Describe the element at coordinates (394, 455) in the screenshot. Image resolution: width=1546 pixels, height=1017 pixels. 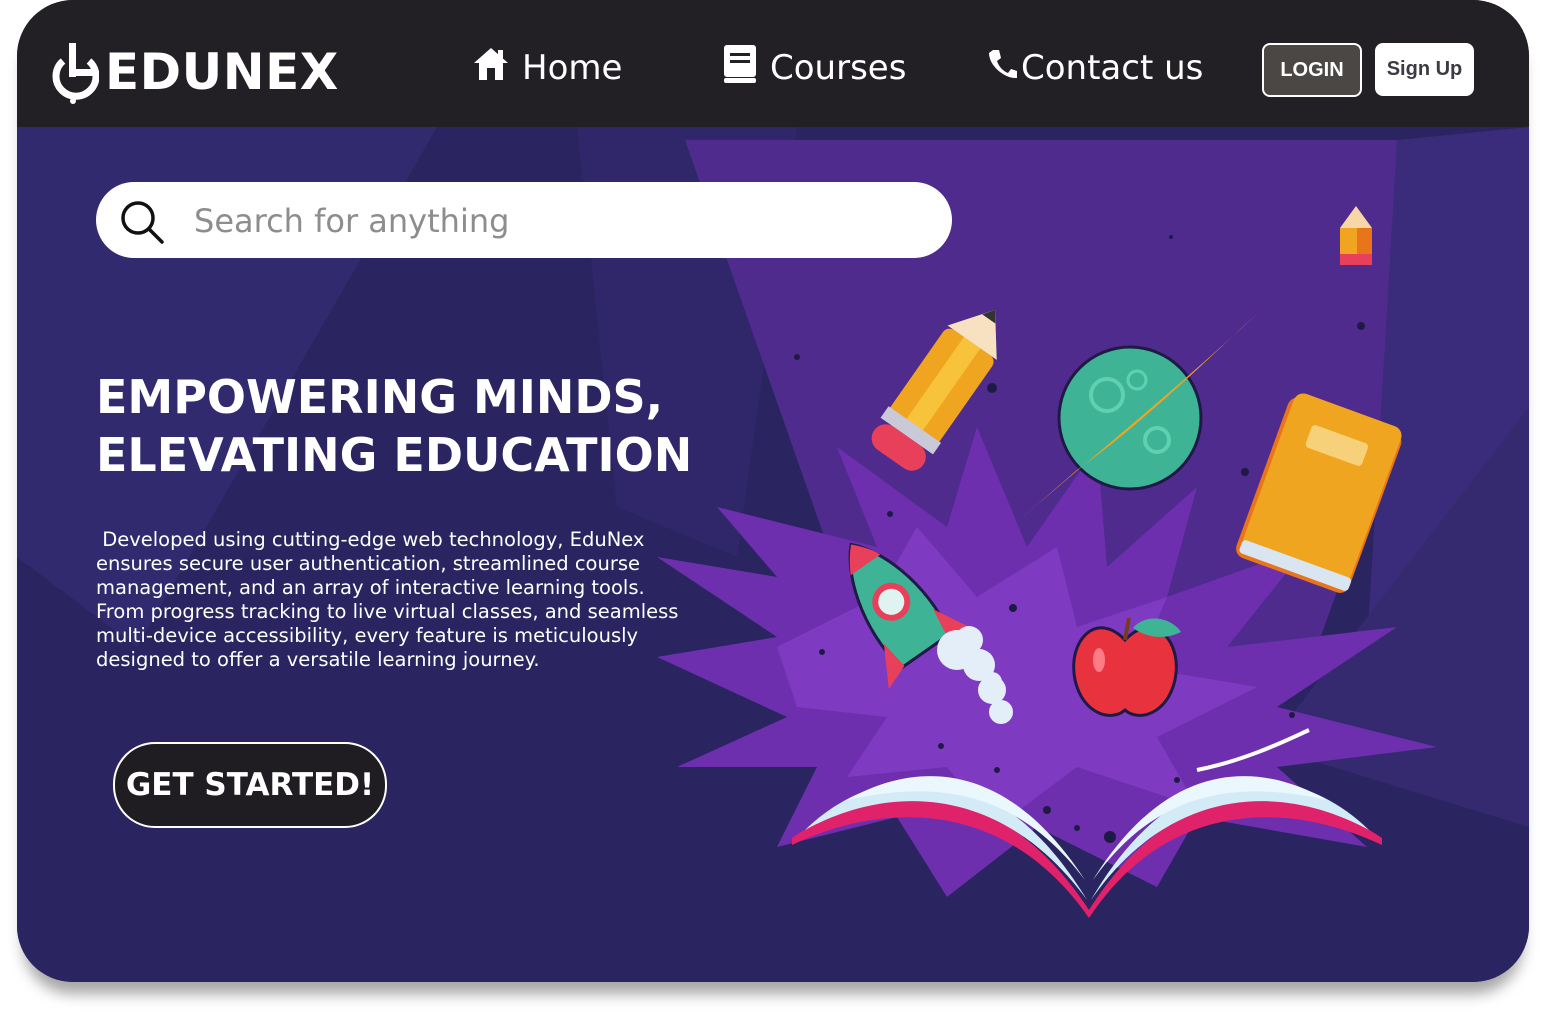
I see `hero-headline-line-2: ELEVATING EDUCATION` at that location.